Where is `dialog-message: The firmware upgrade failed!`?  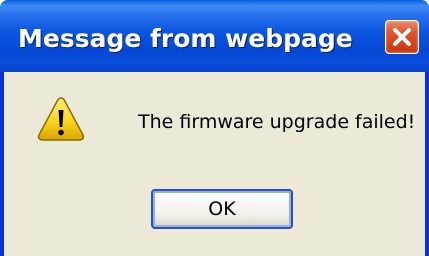 dialog-message: The firmware upgrade failed! is located at coordinates (277, 122).